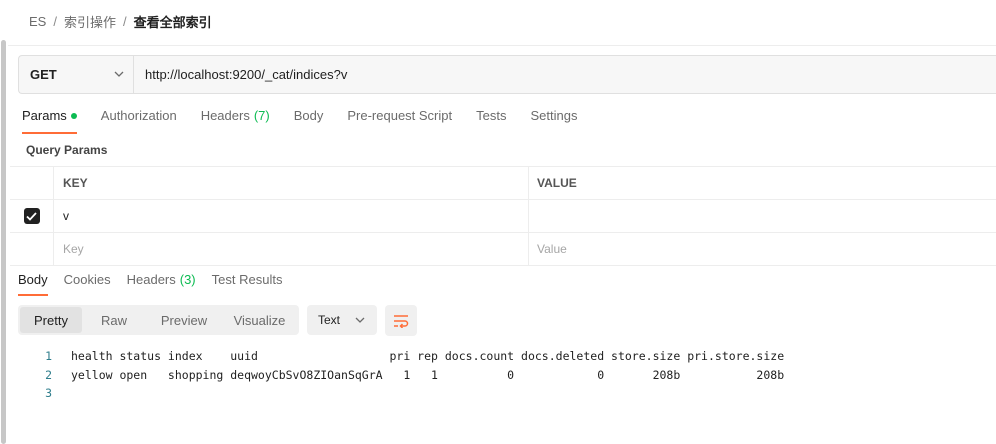 This screenshot has width=996, height=444. Describe the element at coordinates (342, 320) in the screenshot. I see `format-select: Text` at that location.